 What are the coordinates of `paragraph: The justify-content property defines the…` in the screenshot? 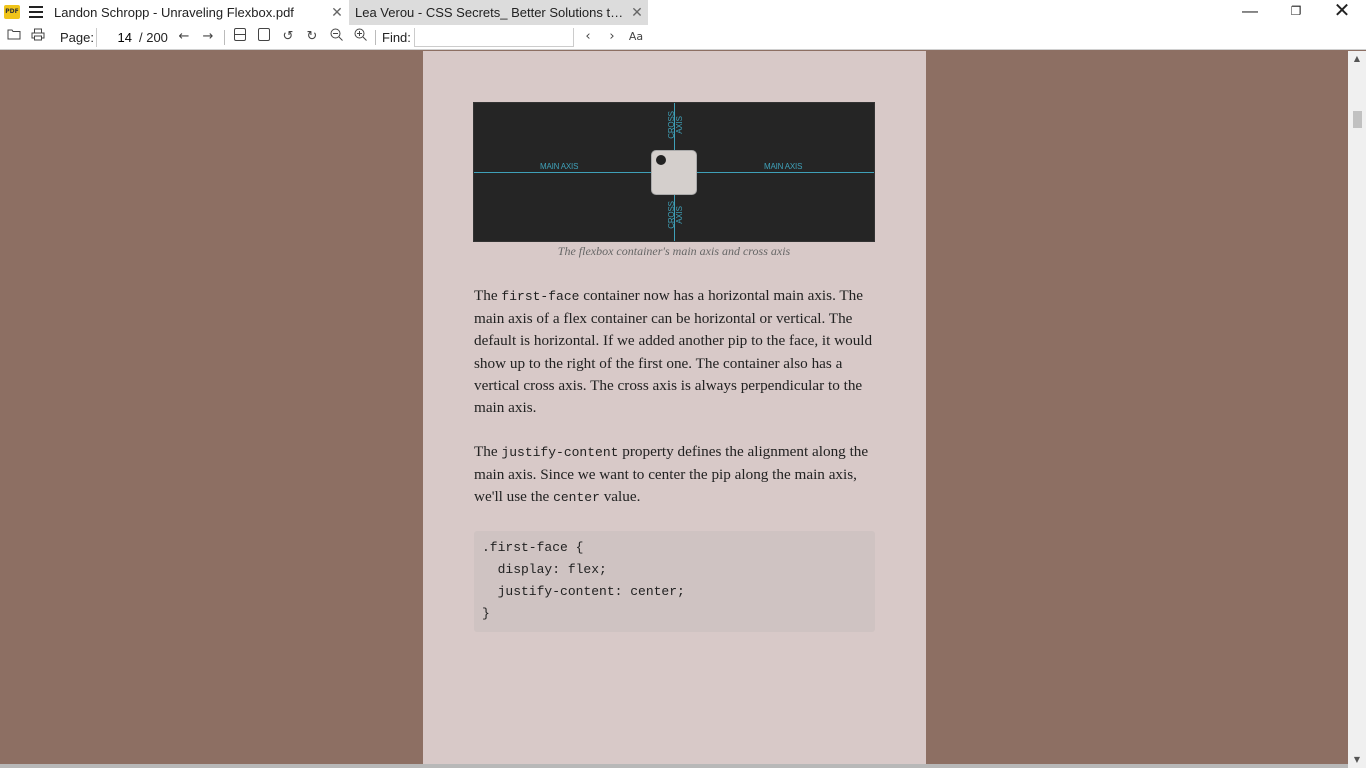 It's located at (676, 475).